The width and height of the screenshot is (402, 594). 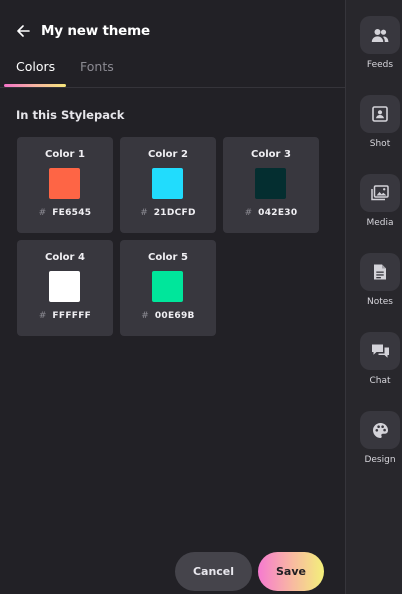 What do you see at coordinates (35, 85) in the screenshot?
I see `active-tab-indicator` at bounding box center [35, 85].